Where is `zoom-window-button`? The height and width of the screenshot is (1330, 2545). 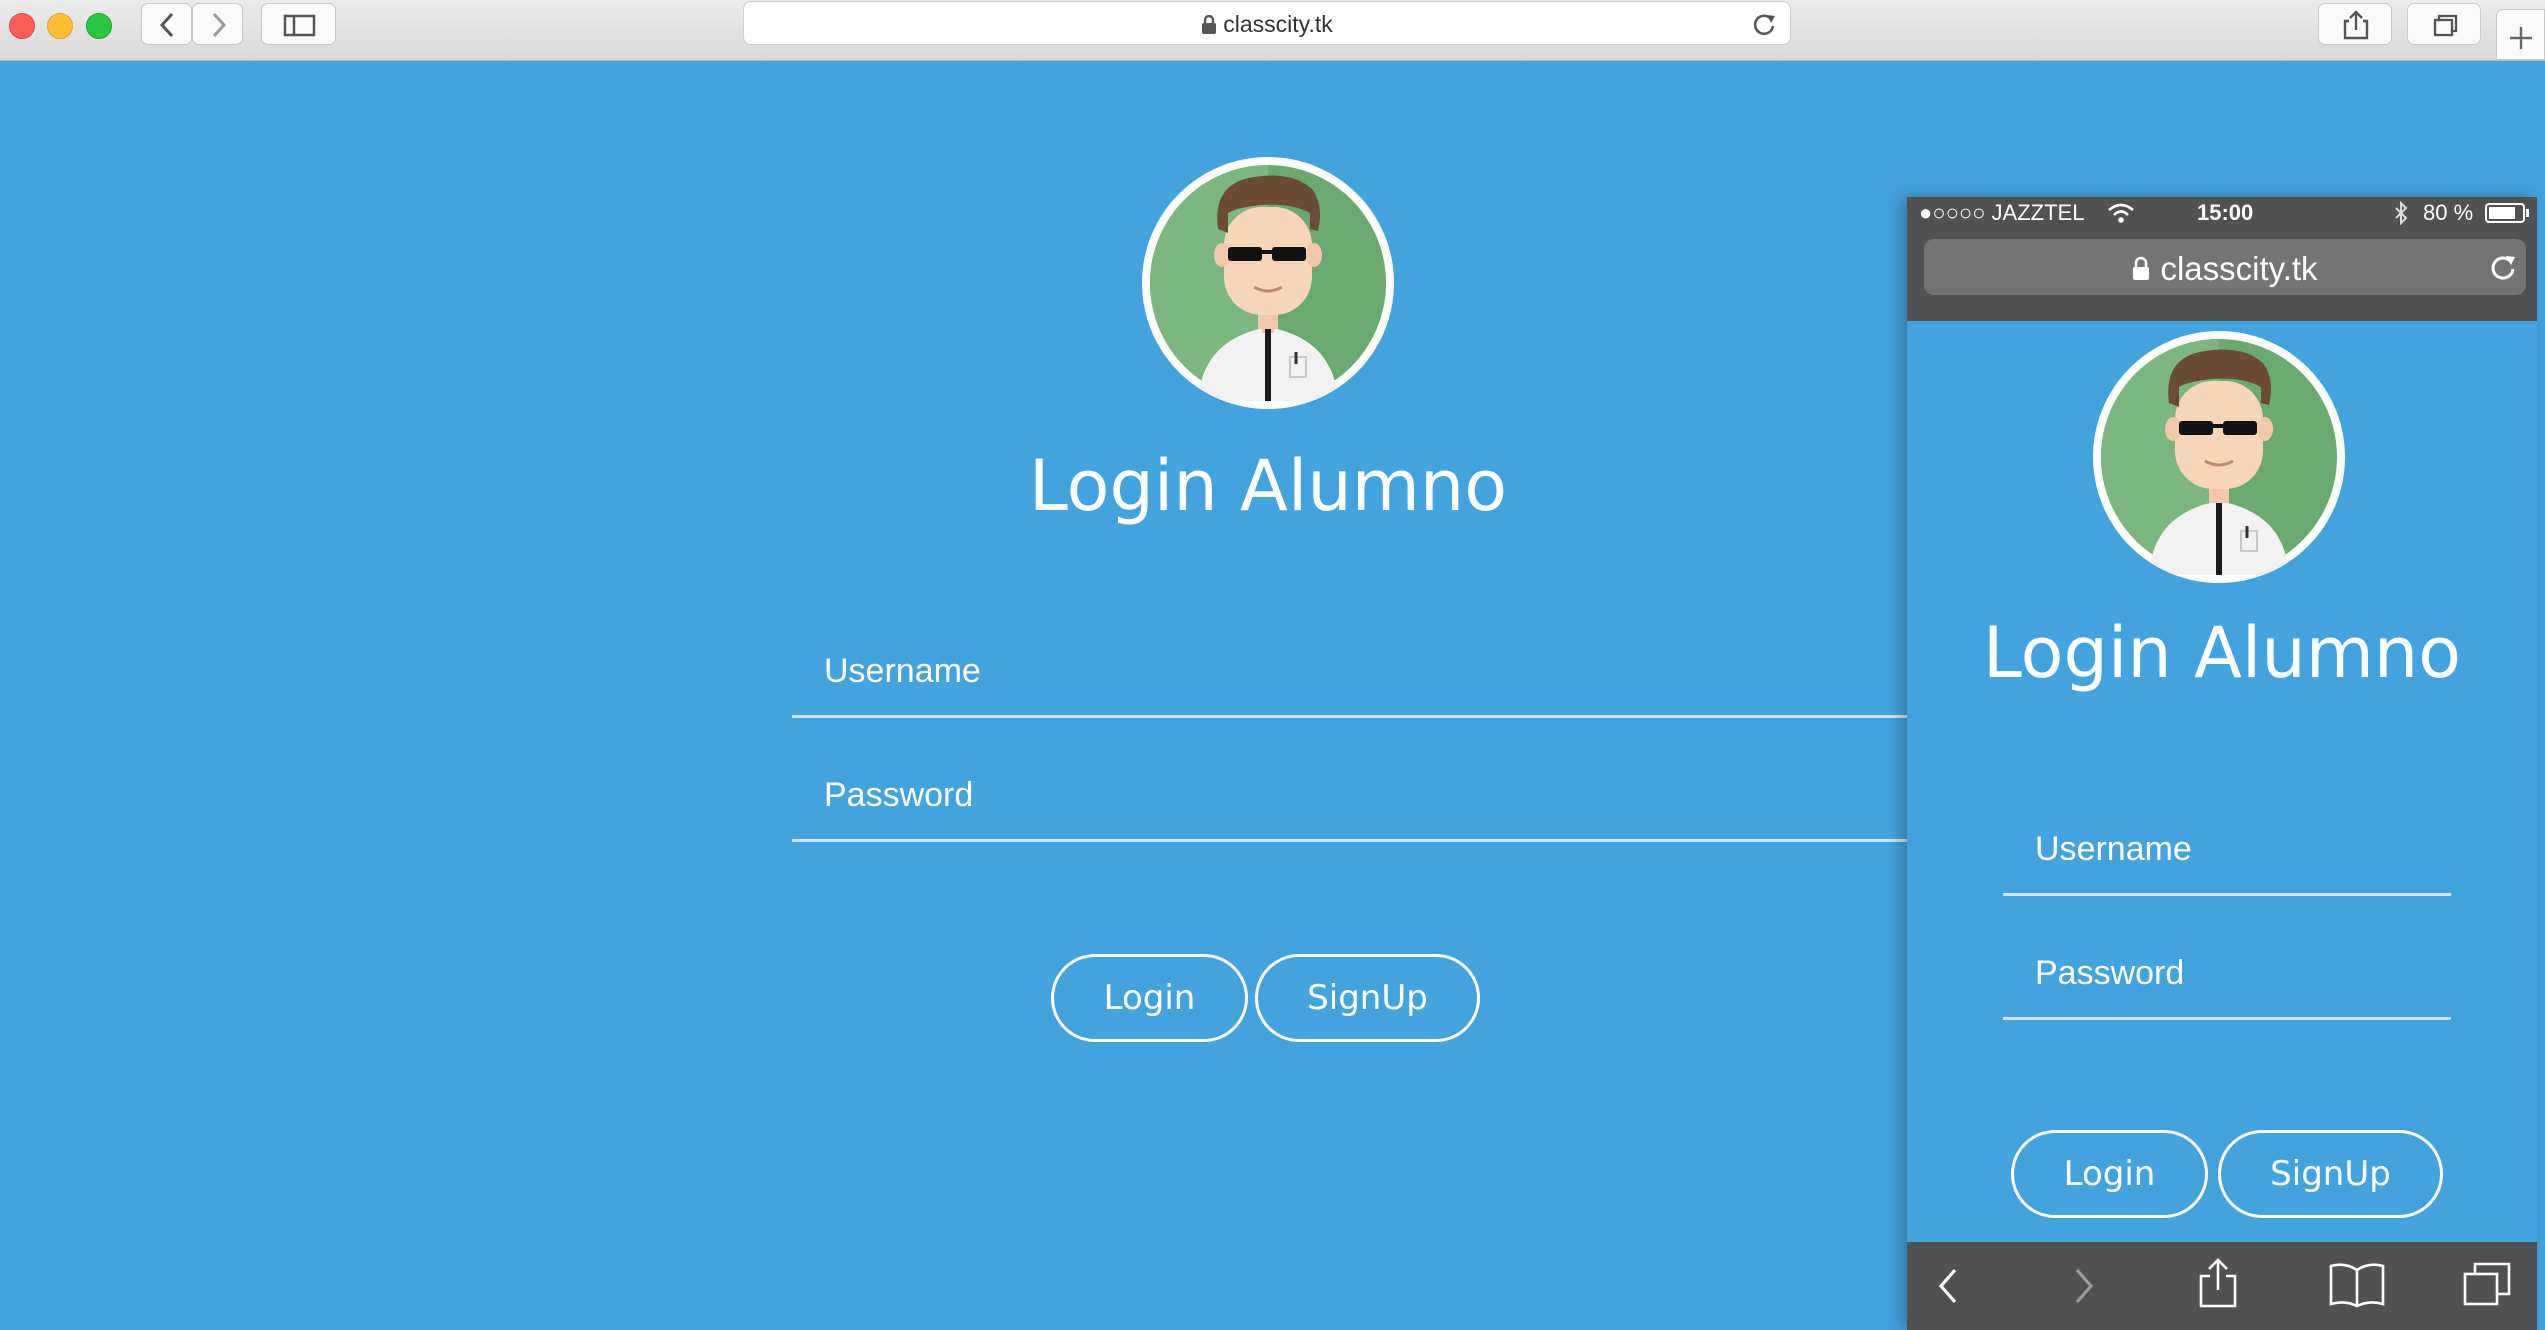
zoom-window-button is located at coordinates (99, 26).